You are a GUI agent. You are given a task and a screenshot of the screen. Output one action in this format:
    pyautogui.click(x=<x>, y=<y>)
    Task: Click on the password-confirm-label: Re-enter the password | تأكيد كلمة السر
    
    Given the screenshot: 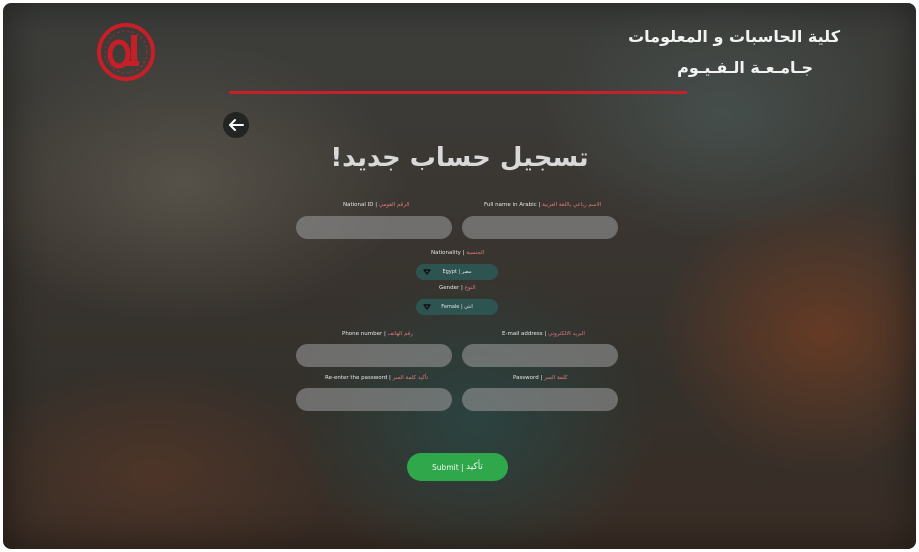 What is the action you would take?
    pyautogui.click(x=377, y=378)
    